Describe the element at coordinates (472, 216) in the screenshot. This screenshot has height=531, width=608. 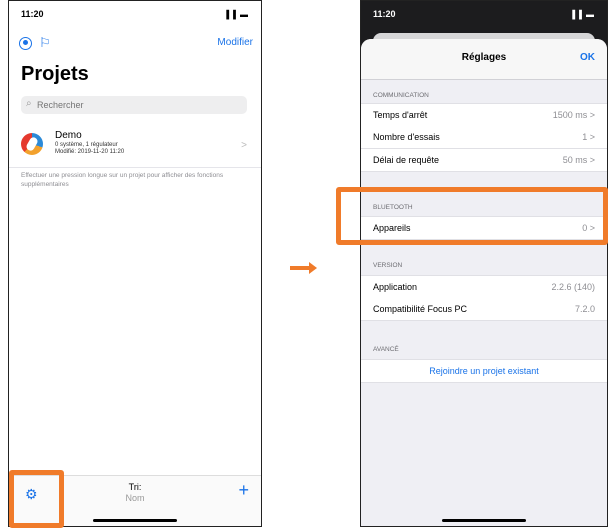
I see `highlight-bluetooth-section` at that location.